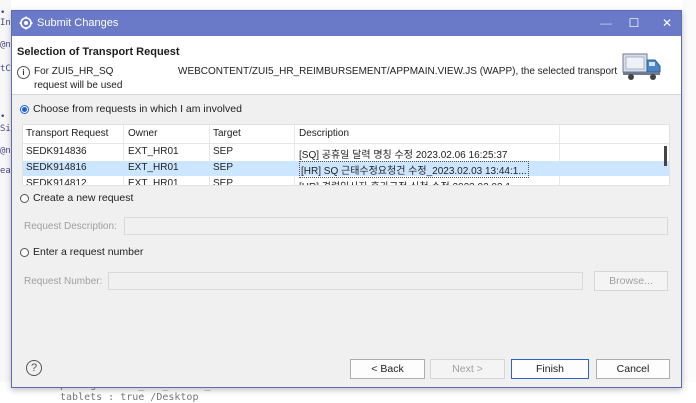  What do you see at coordinates (24, 198) in the screenshot?
I see `create-request-radio` at bounding box center [24, 198].